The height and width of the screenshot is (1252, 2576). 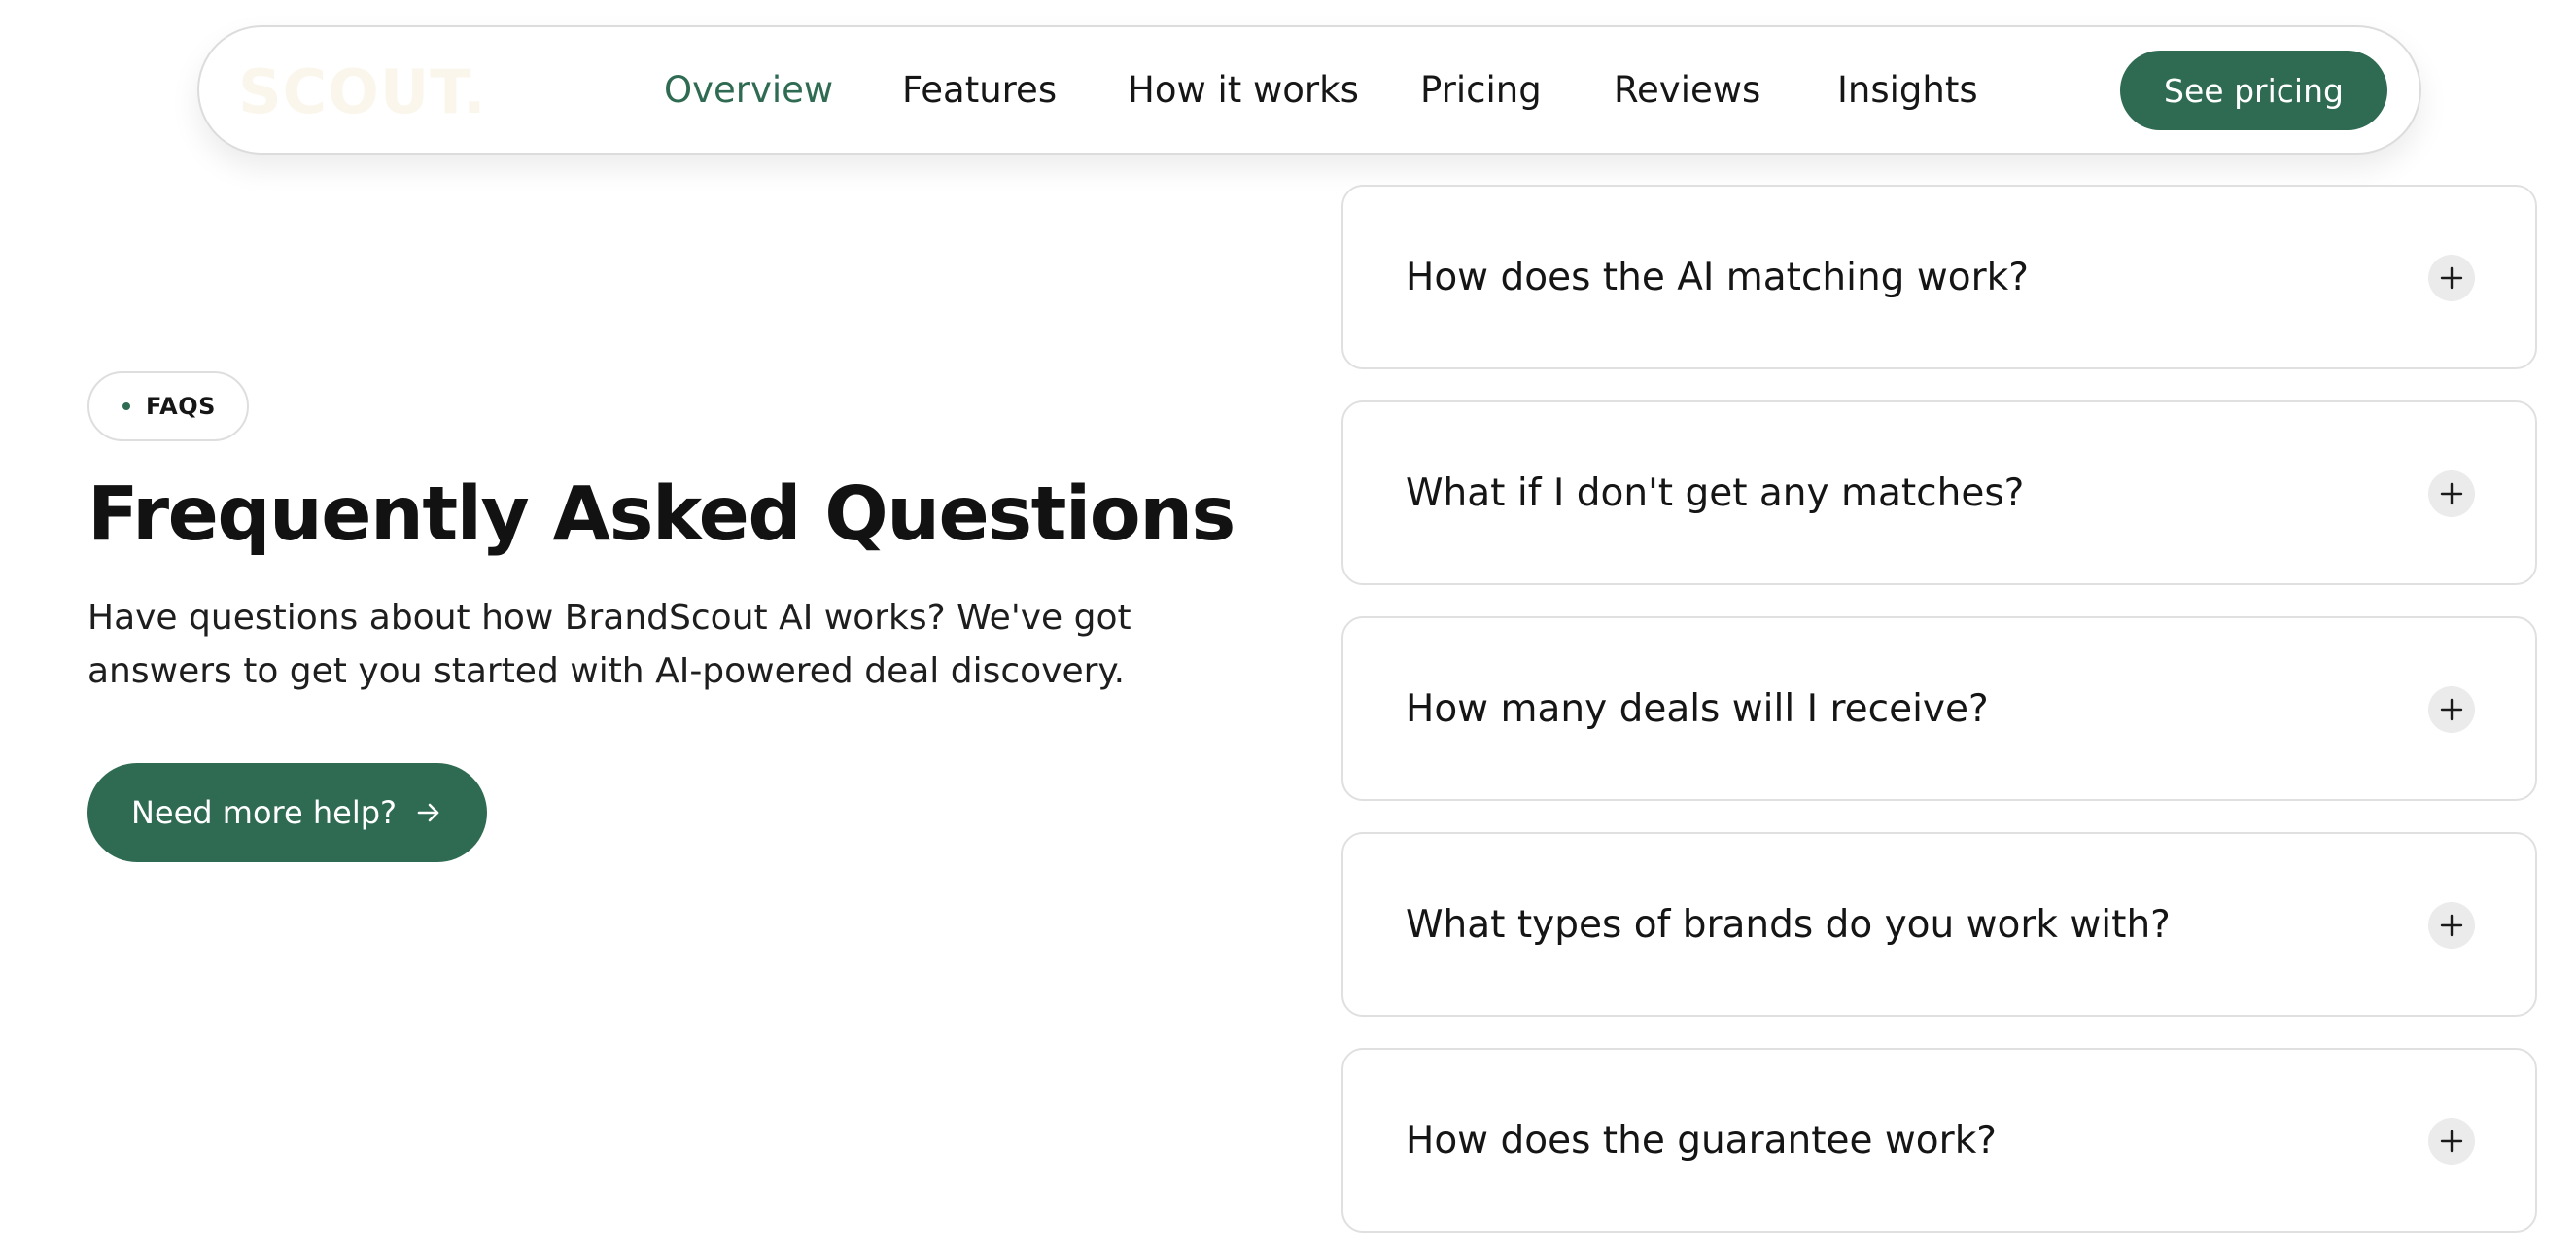 I want to click on page-title: Frequently Asked Questions, so click(x=662, y=514).